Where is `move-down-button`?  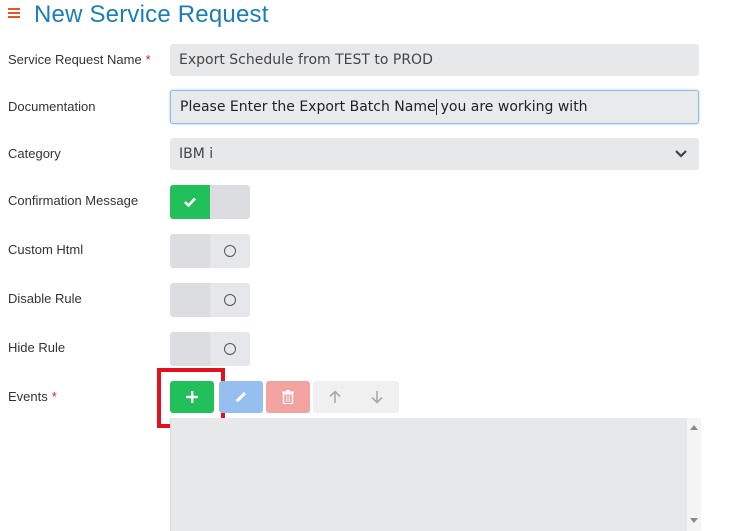 move-down-button is located at coordinates (377, 397).